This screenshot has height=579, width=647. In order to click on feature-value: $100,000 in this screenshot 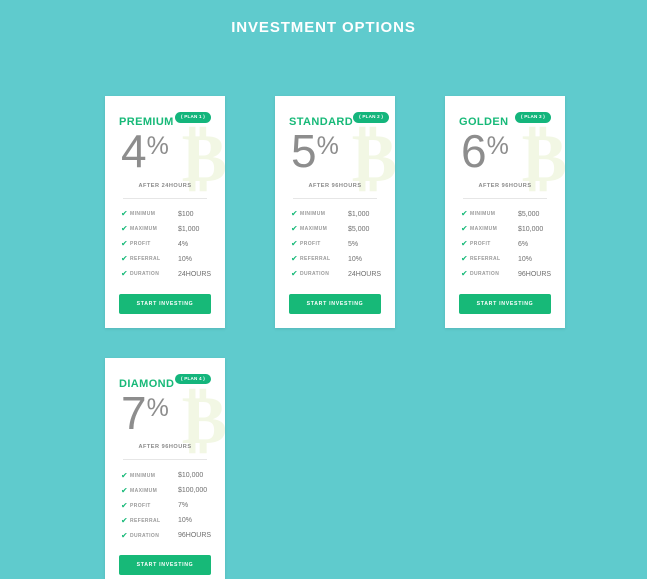, I will do `click(193, 491)`.